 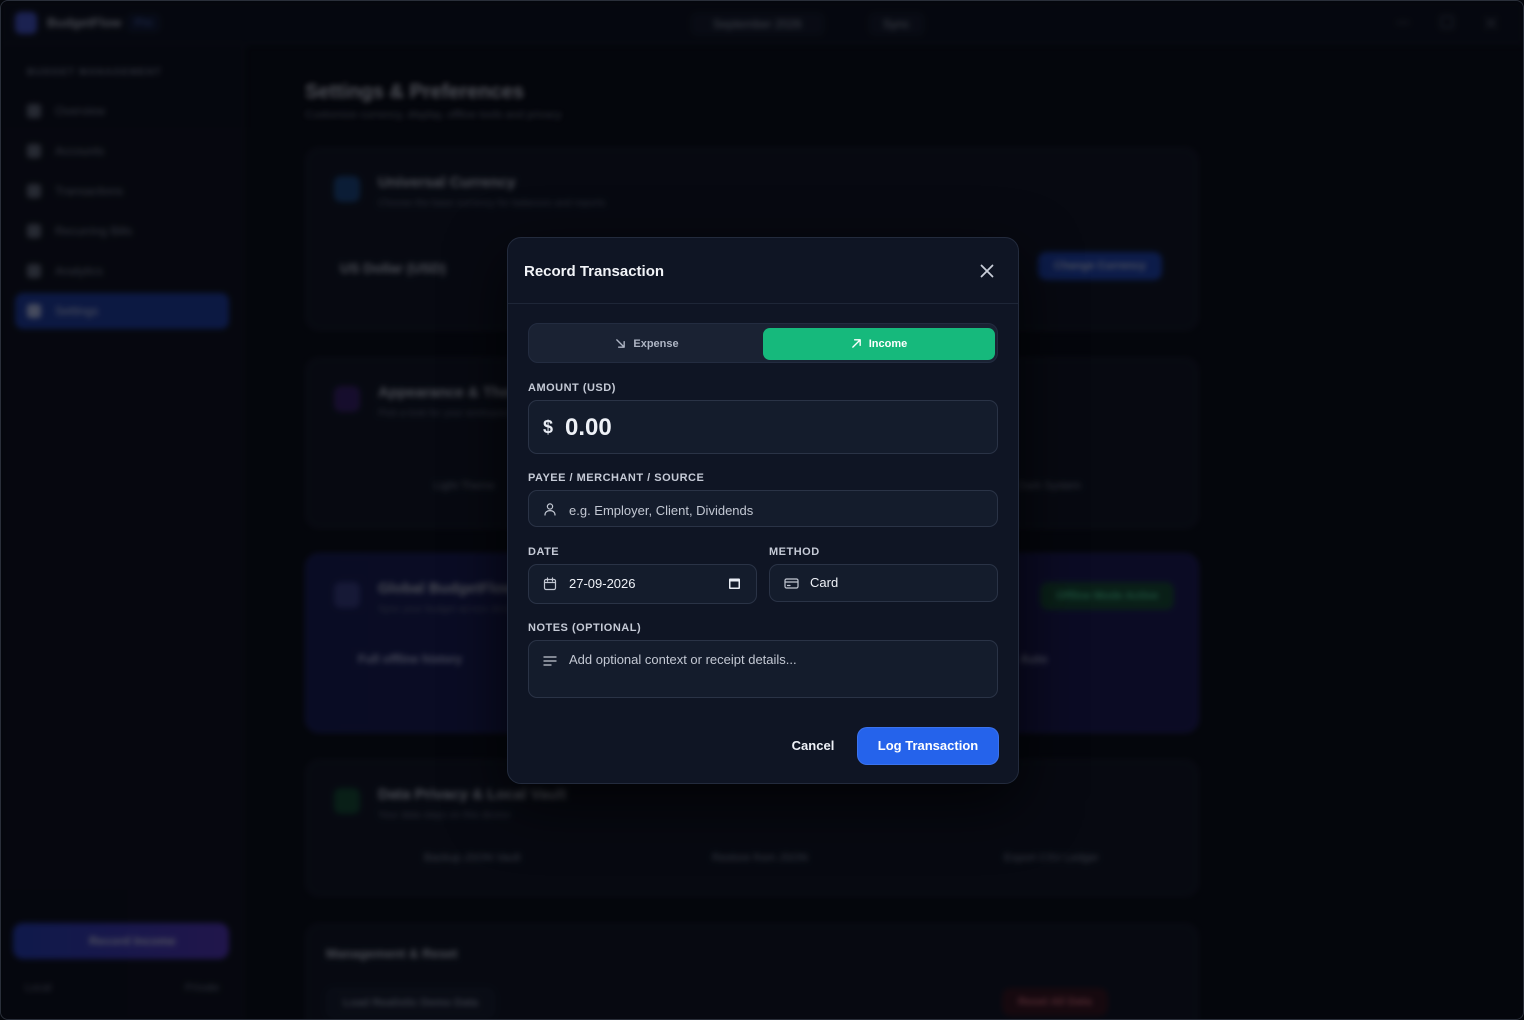 What do you see at coordinates (572, 388) in the screenshot?
I see `amount-label: AMOUNT (USD)` at bounding box center [572, 388].